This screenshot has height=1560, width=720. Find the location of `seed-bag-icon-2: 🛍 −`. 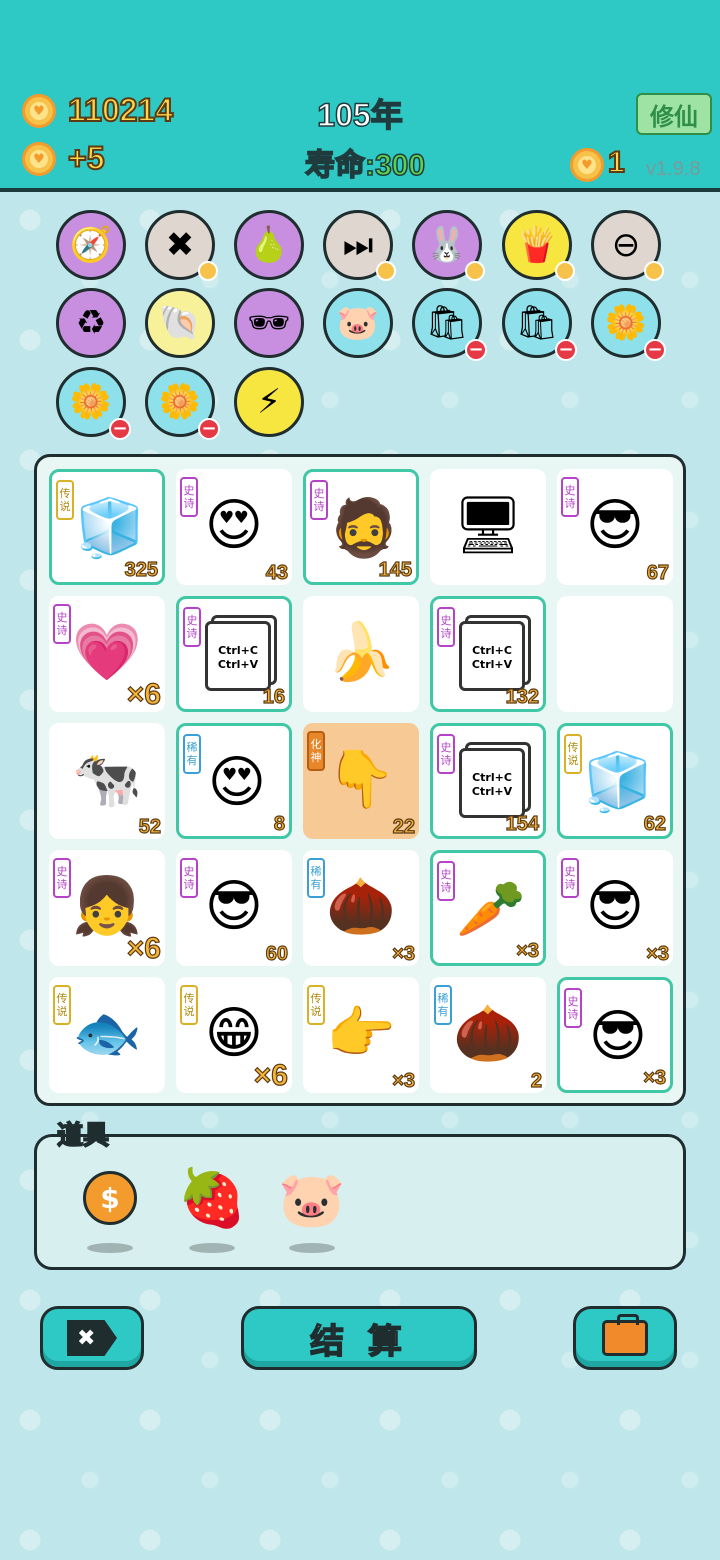

seed-bag-icon-2: 🛍 − is located at coordinates (539, 324).